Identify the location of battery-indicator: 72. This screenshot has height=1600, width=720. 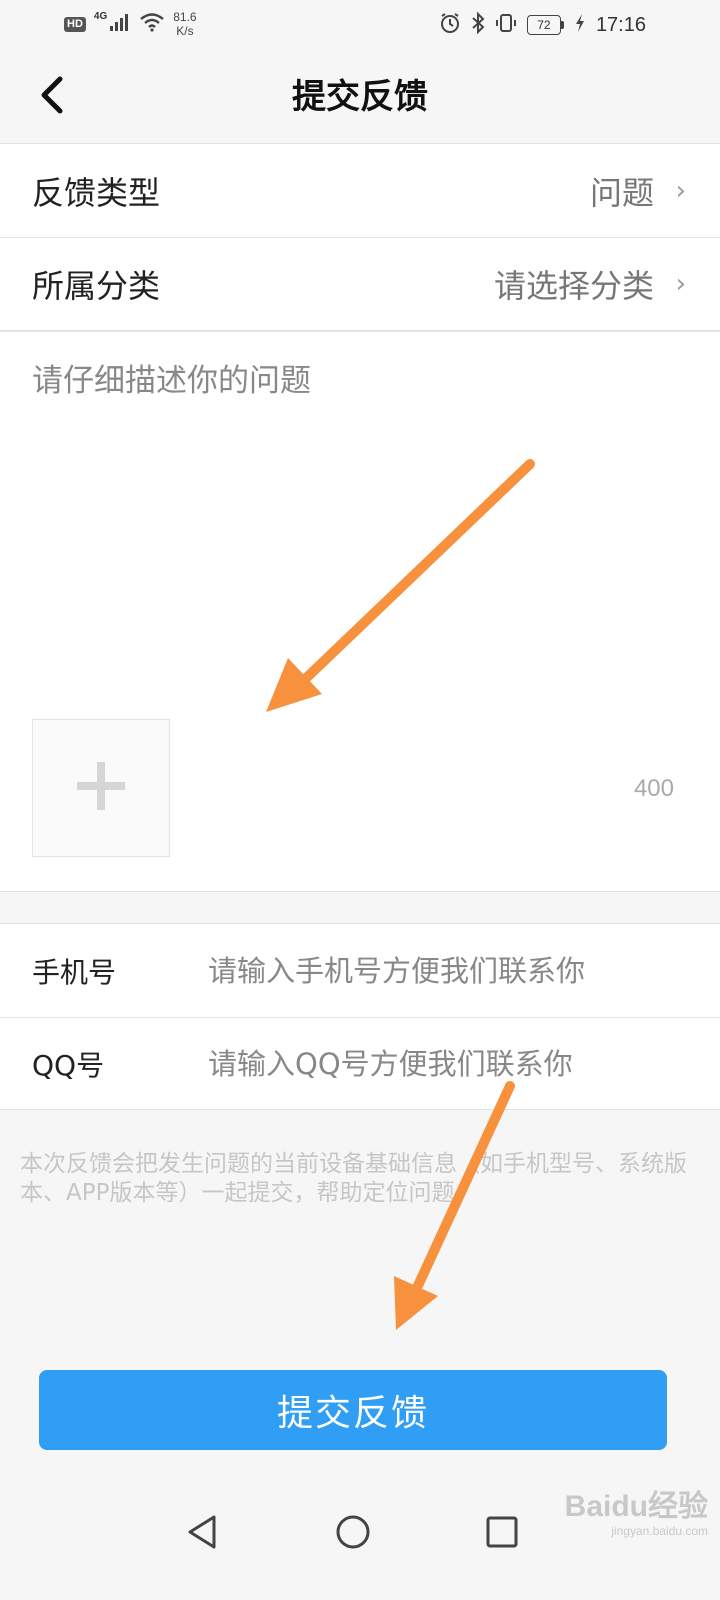
(545, 25).